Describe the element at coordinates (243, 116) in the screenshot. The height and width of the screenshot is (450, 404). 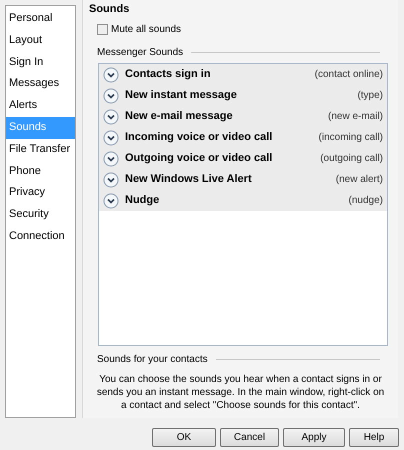
I see `sound-row: New e-mail message (new e-mail)` at that location.